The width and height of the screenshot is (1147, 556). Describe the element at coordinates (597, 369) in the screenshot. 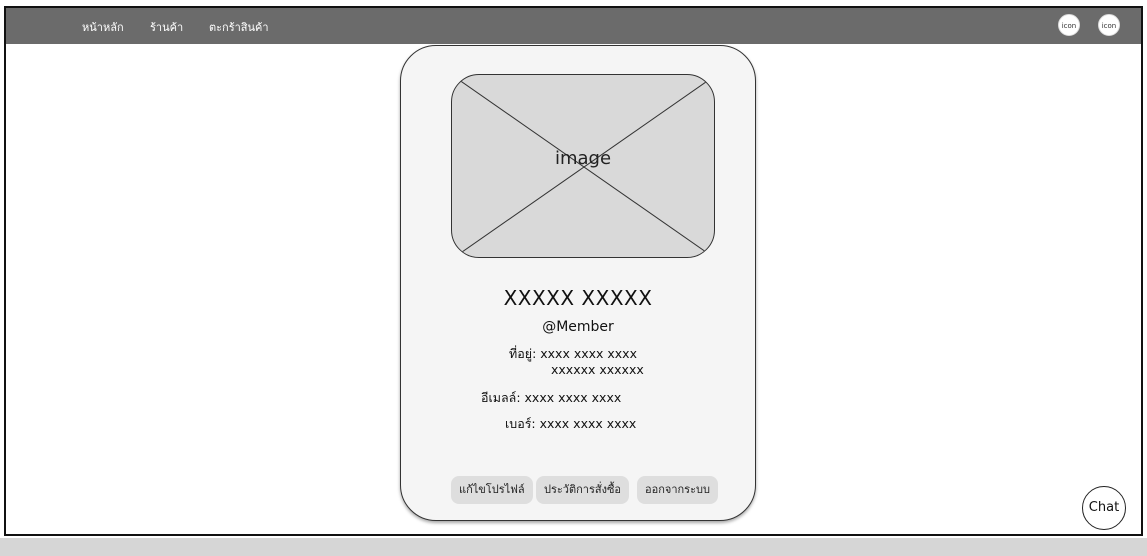

I see `profile-address-line2: xxxxxx xxxxxx` at that location.